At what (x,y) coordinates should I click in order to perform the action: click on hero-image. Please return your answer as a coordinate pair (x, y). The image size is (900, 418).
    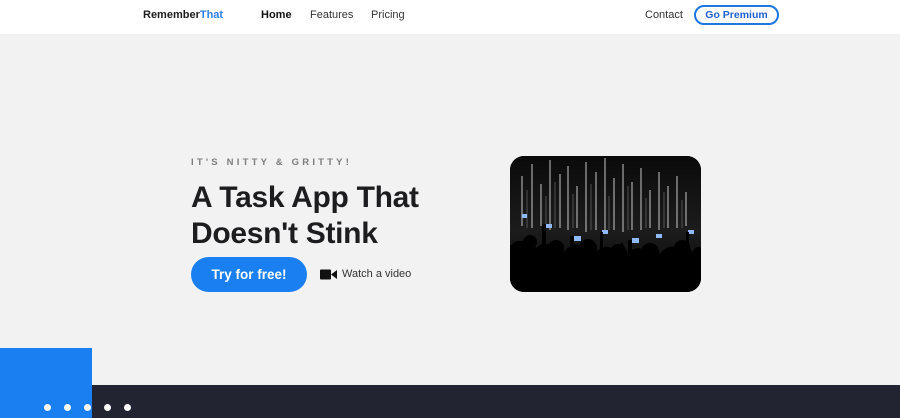
    Looking at the image, I should click on (605, 224).